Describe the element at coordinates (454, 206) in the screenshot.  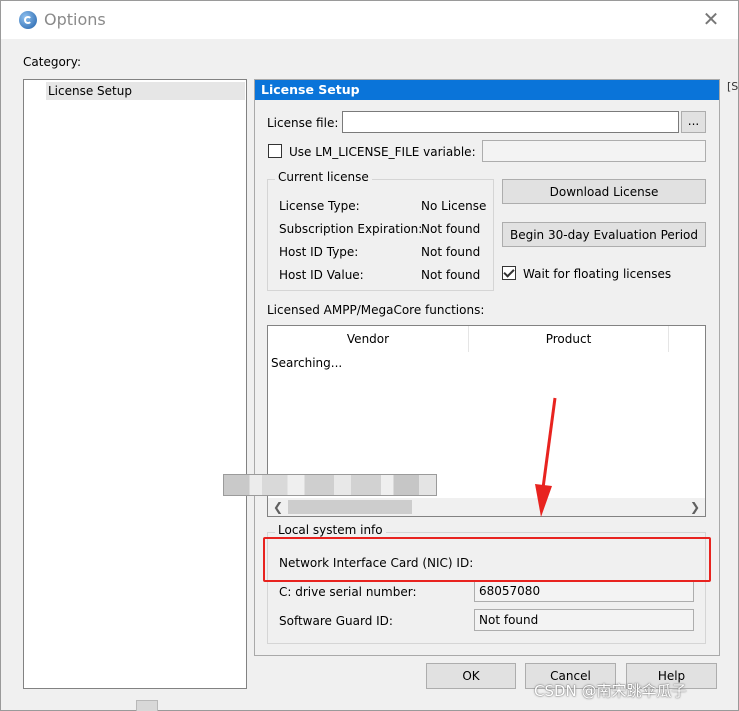
I see `license-type-value: No License` at that location.